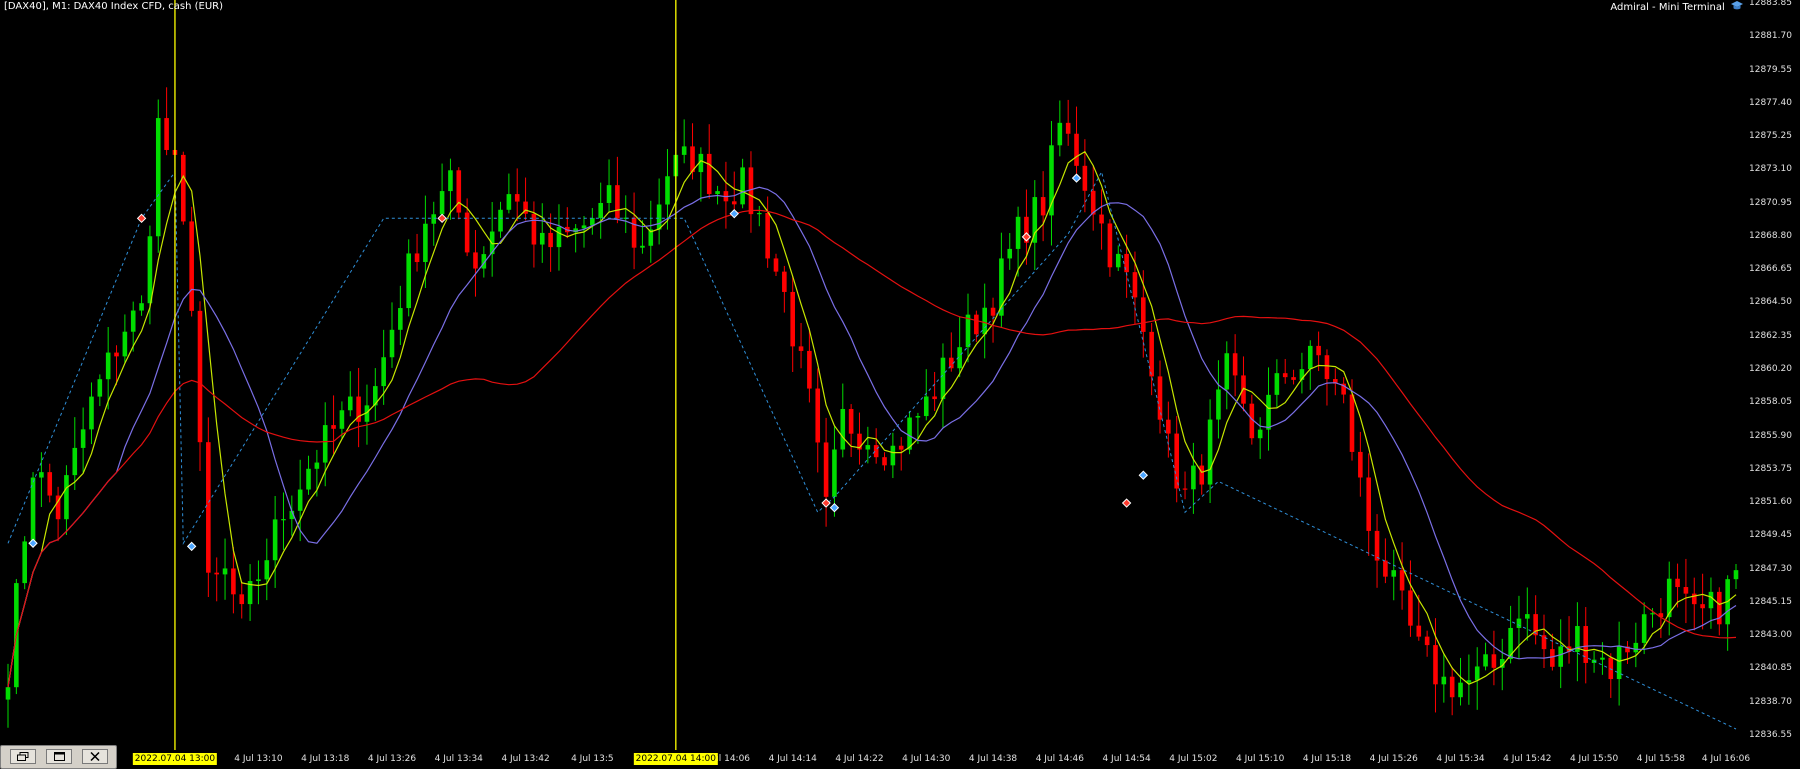  Describe the element at coordinates (1126, 503) in the screenshot. I see `signal-marker-red-diamond` at that location.